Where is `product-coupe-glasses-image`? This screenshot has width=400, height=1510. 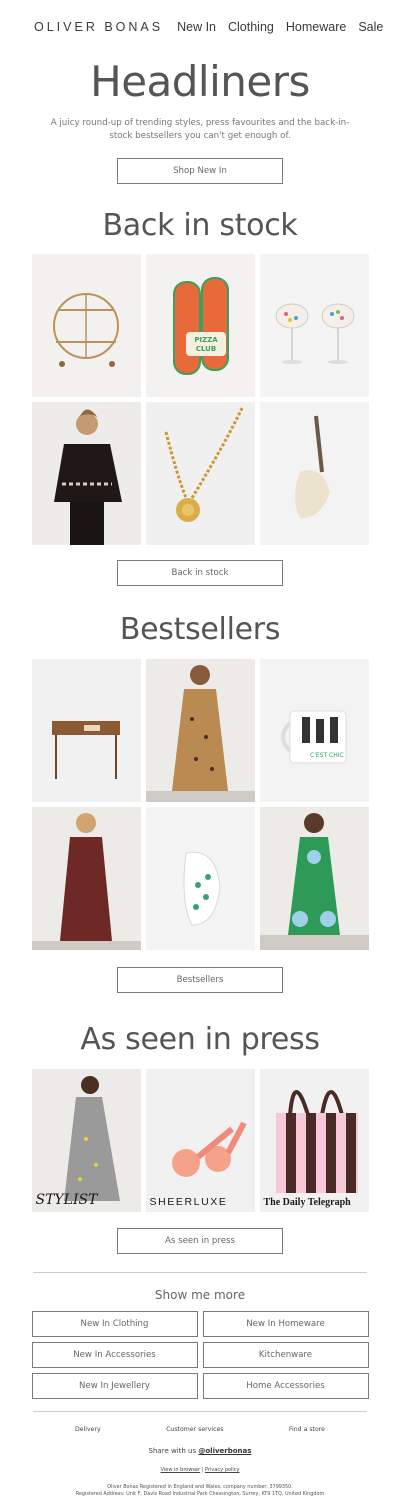
product-coupe-glasses-image is located at coordinates (314, 325).